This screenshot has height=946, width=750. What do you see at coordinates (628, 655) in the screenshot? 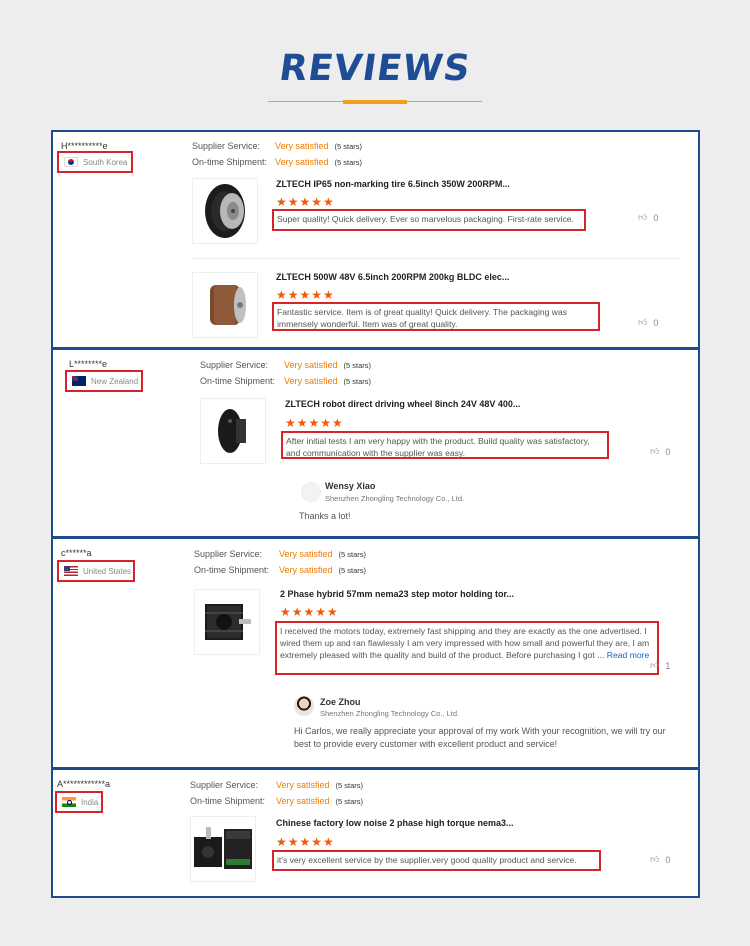
I see `read-more-link: Read more` at bounding box center [628, 655].